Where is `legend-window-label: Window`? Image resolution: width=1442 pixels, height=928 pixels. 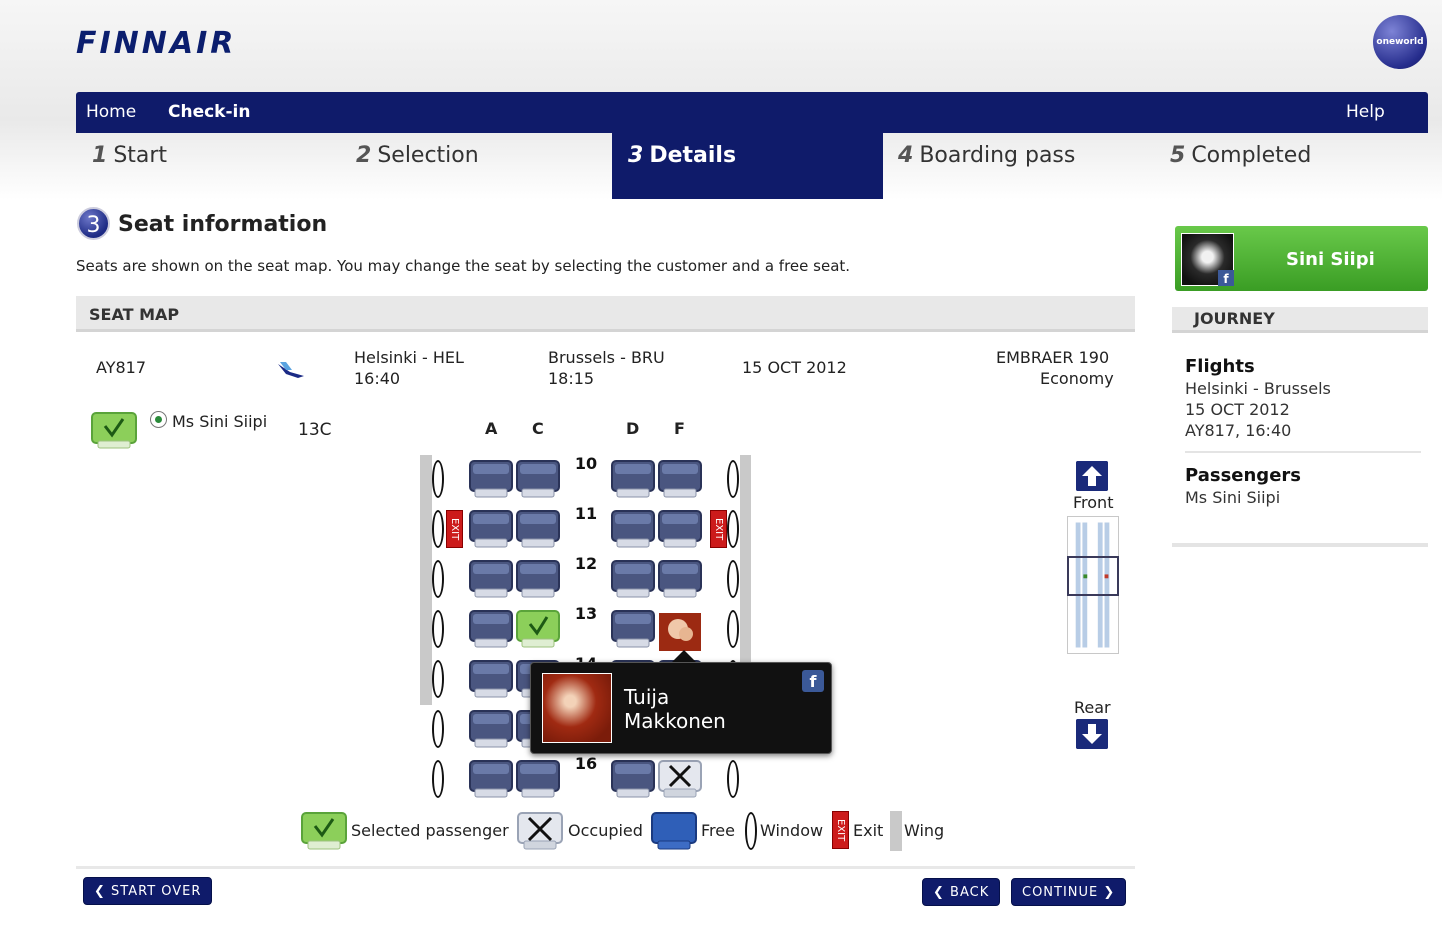
legend-window-label: Window is located at coordinates (792, 830).